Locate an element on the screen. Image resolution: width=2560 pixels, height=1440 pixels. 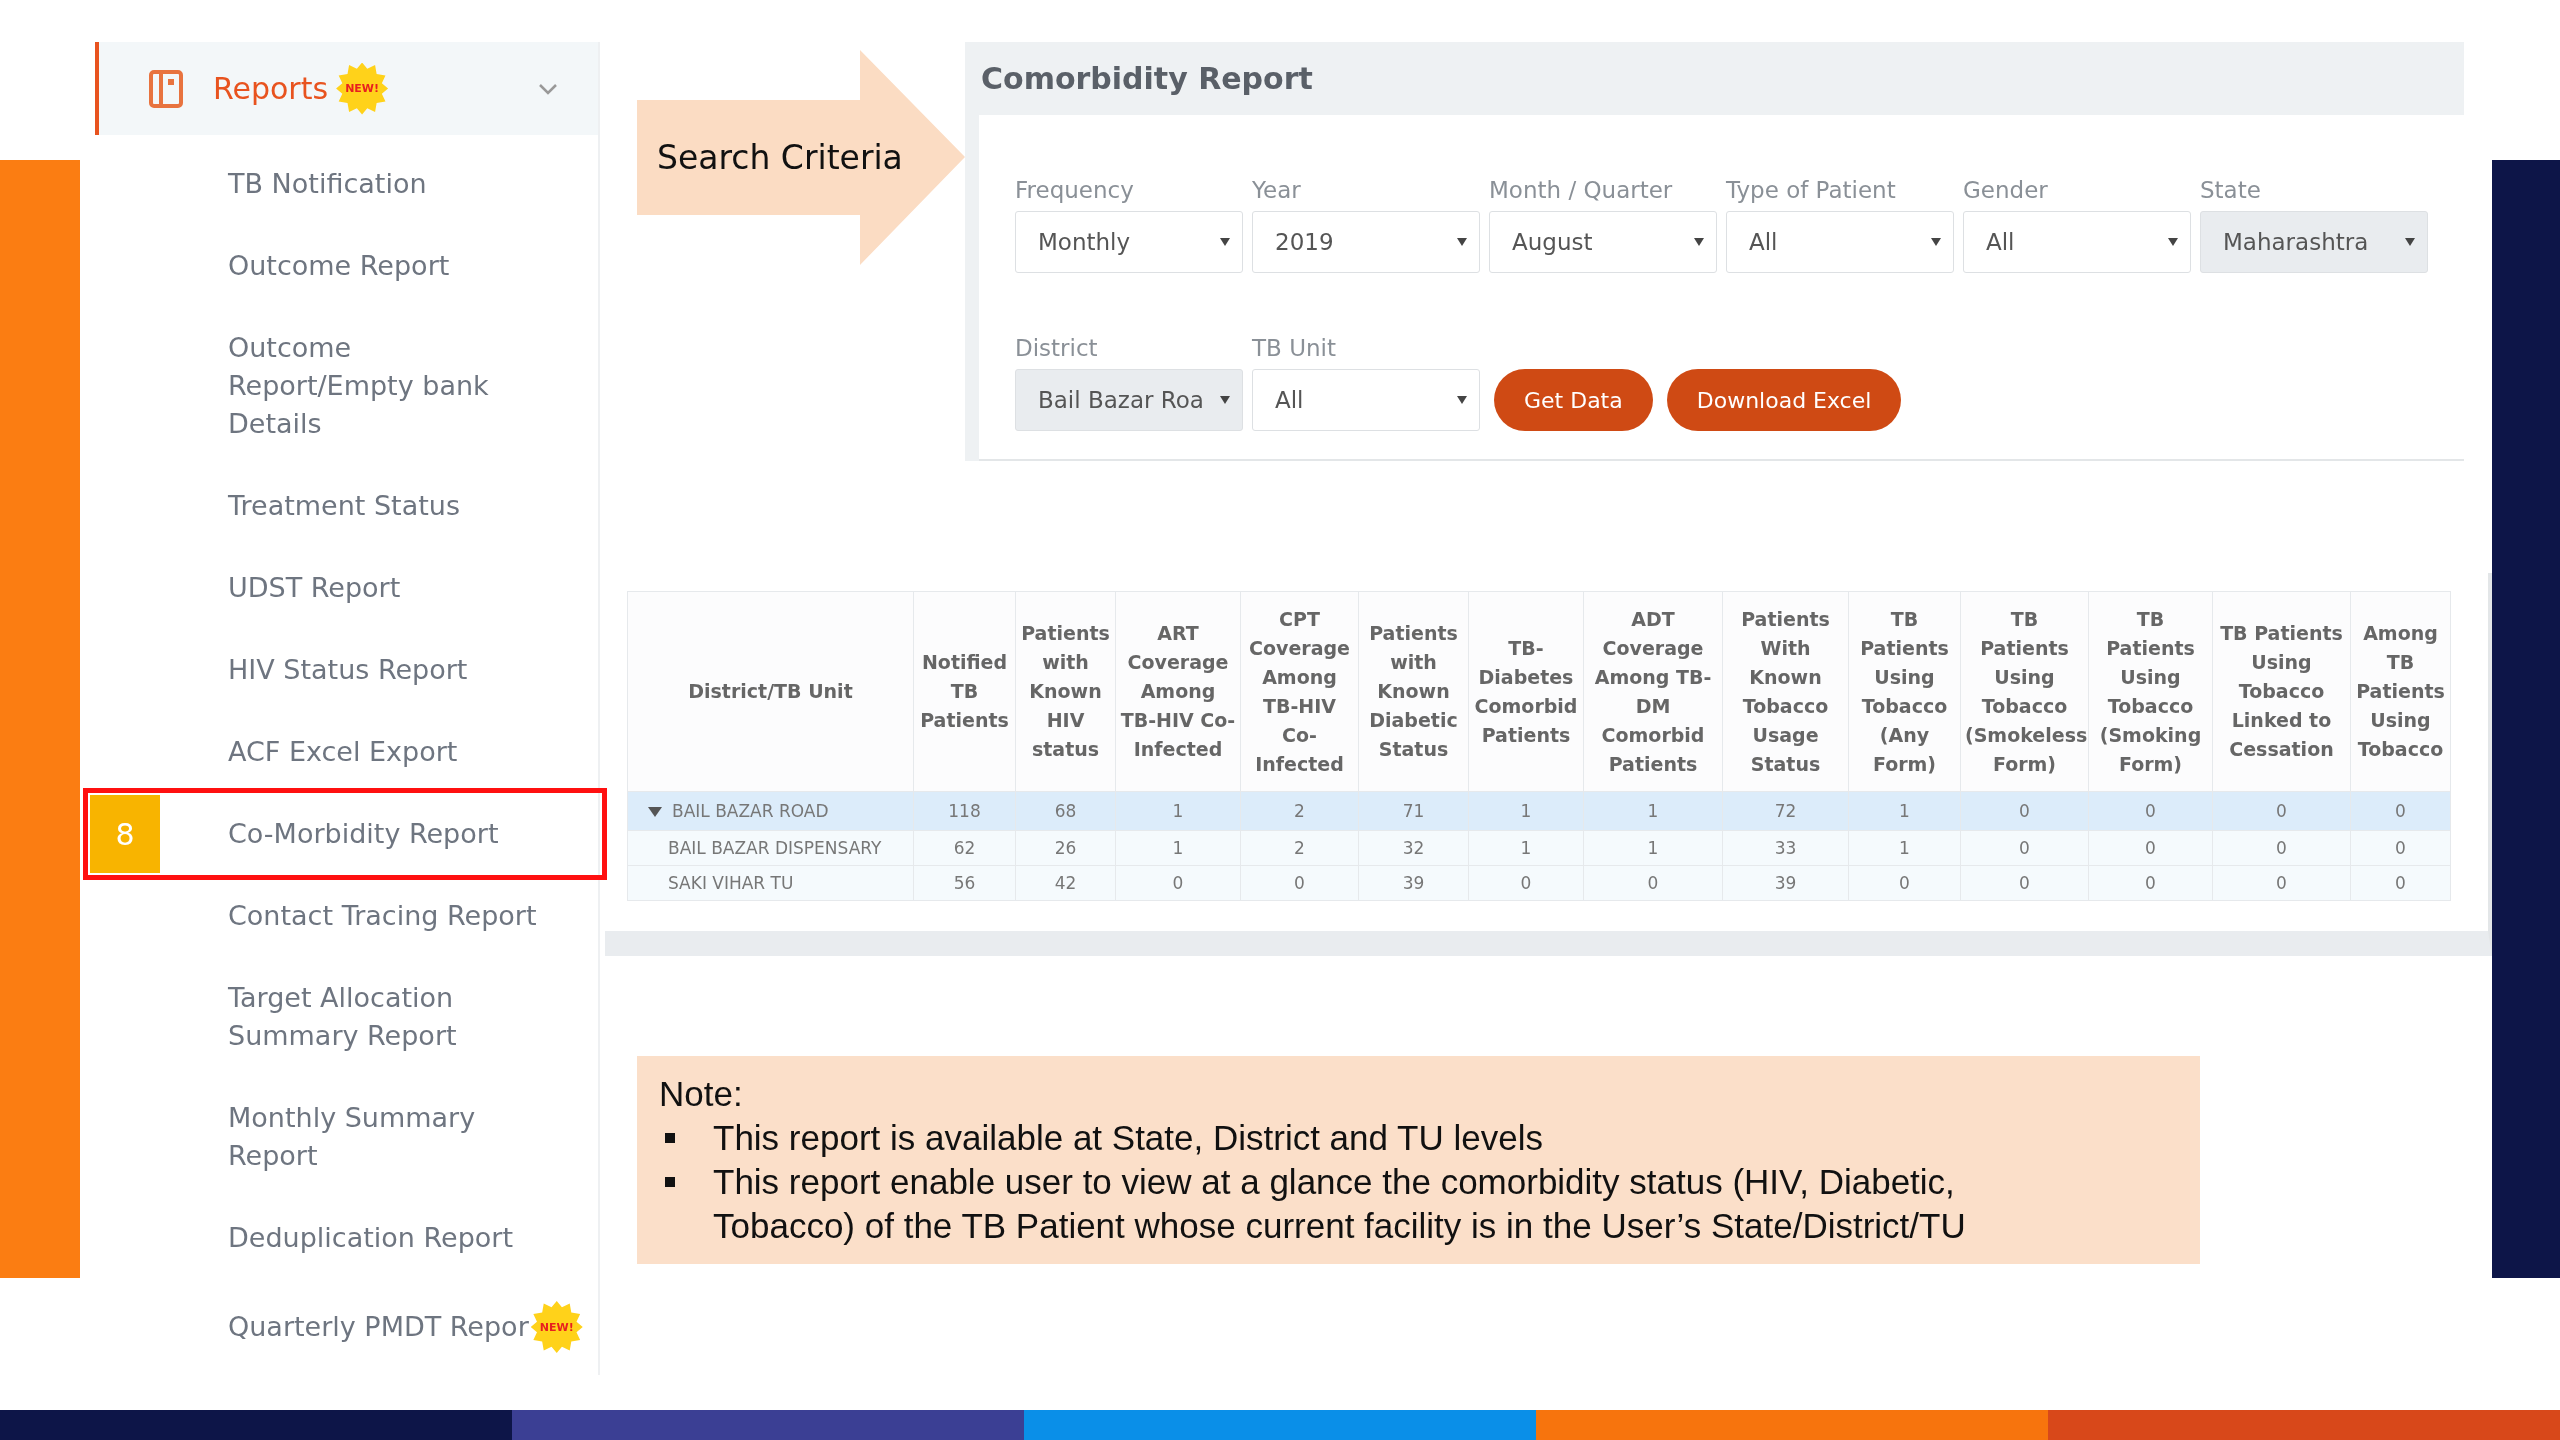
column-header: Patients with Known HIV status is located at coordinates (1065, 691).